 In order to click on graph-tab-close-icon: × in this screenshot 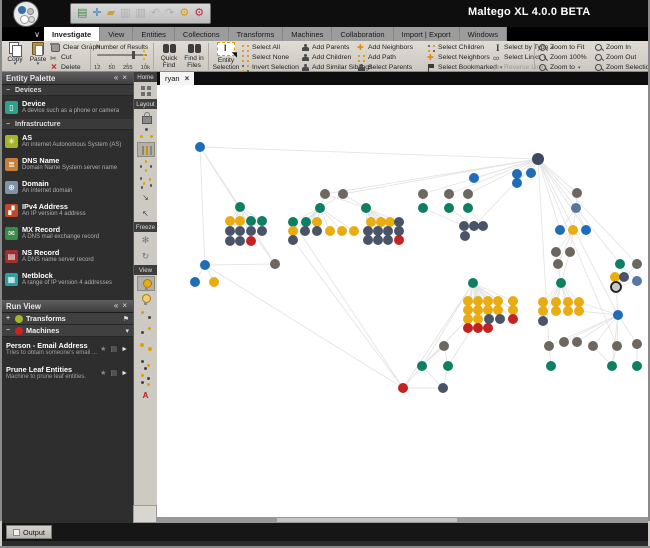, I will do `click(187, 78)`.